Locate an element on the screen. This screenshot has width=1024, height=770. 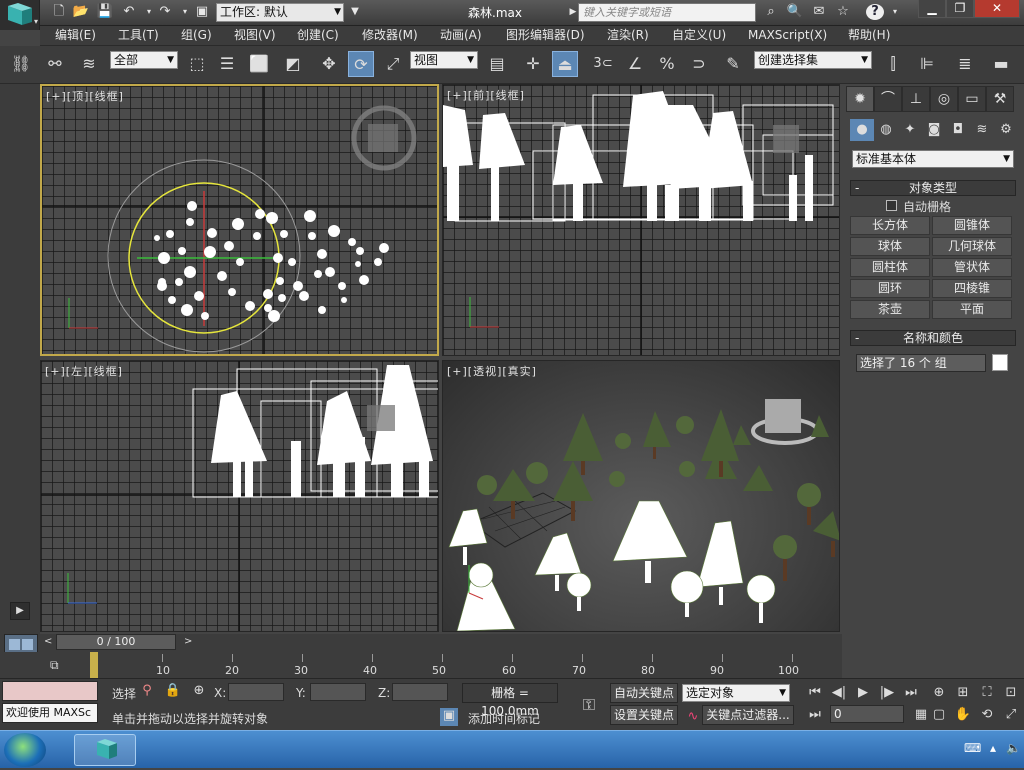
pivot-center-icon: ▤ is located at coordinates (497, 64).